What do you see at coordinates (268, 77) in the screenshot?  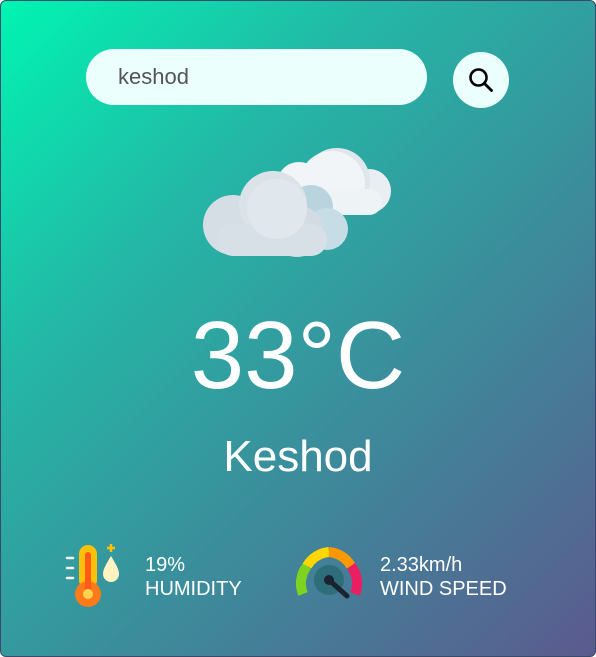 I see `search-input` at bounding box center [268, 77].